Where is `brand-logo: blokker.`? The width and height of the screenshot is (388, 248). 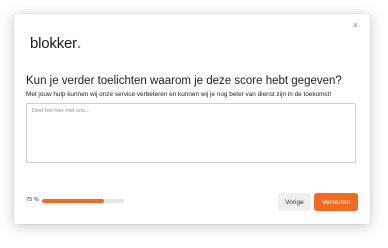
brand-logo: blokker. is located at coordinates (55, 43).